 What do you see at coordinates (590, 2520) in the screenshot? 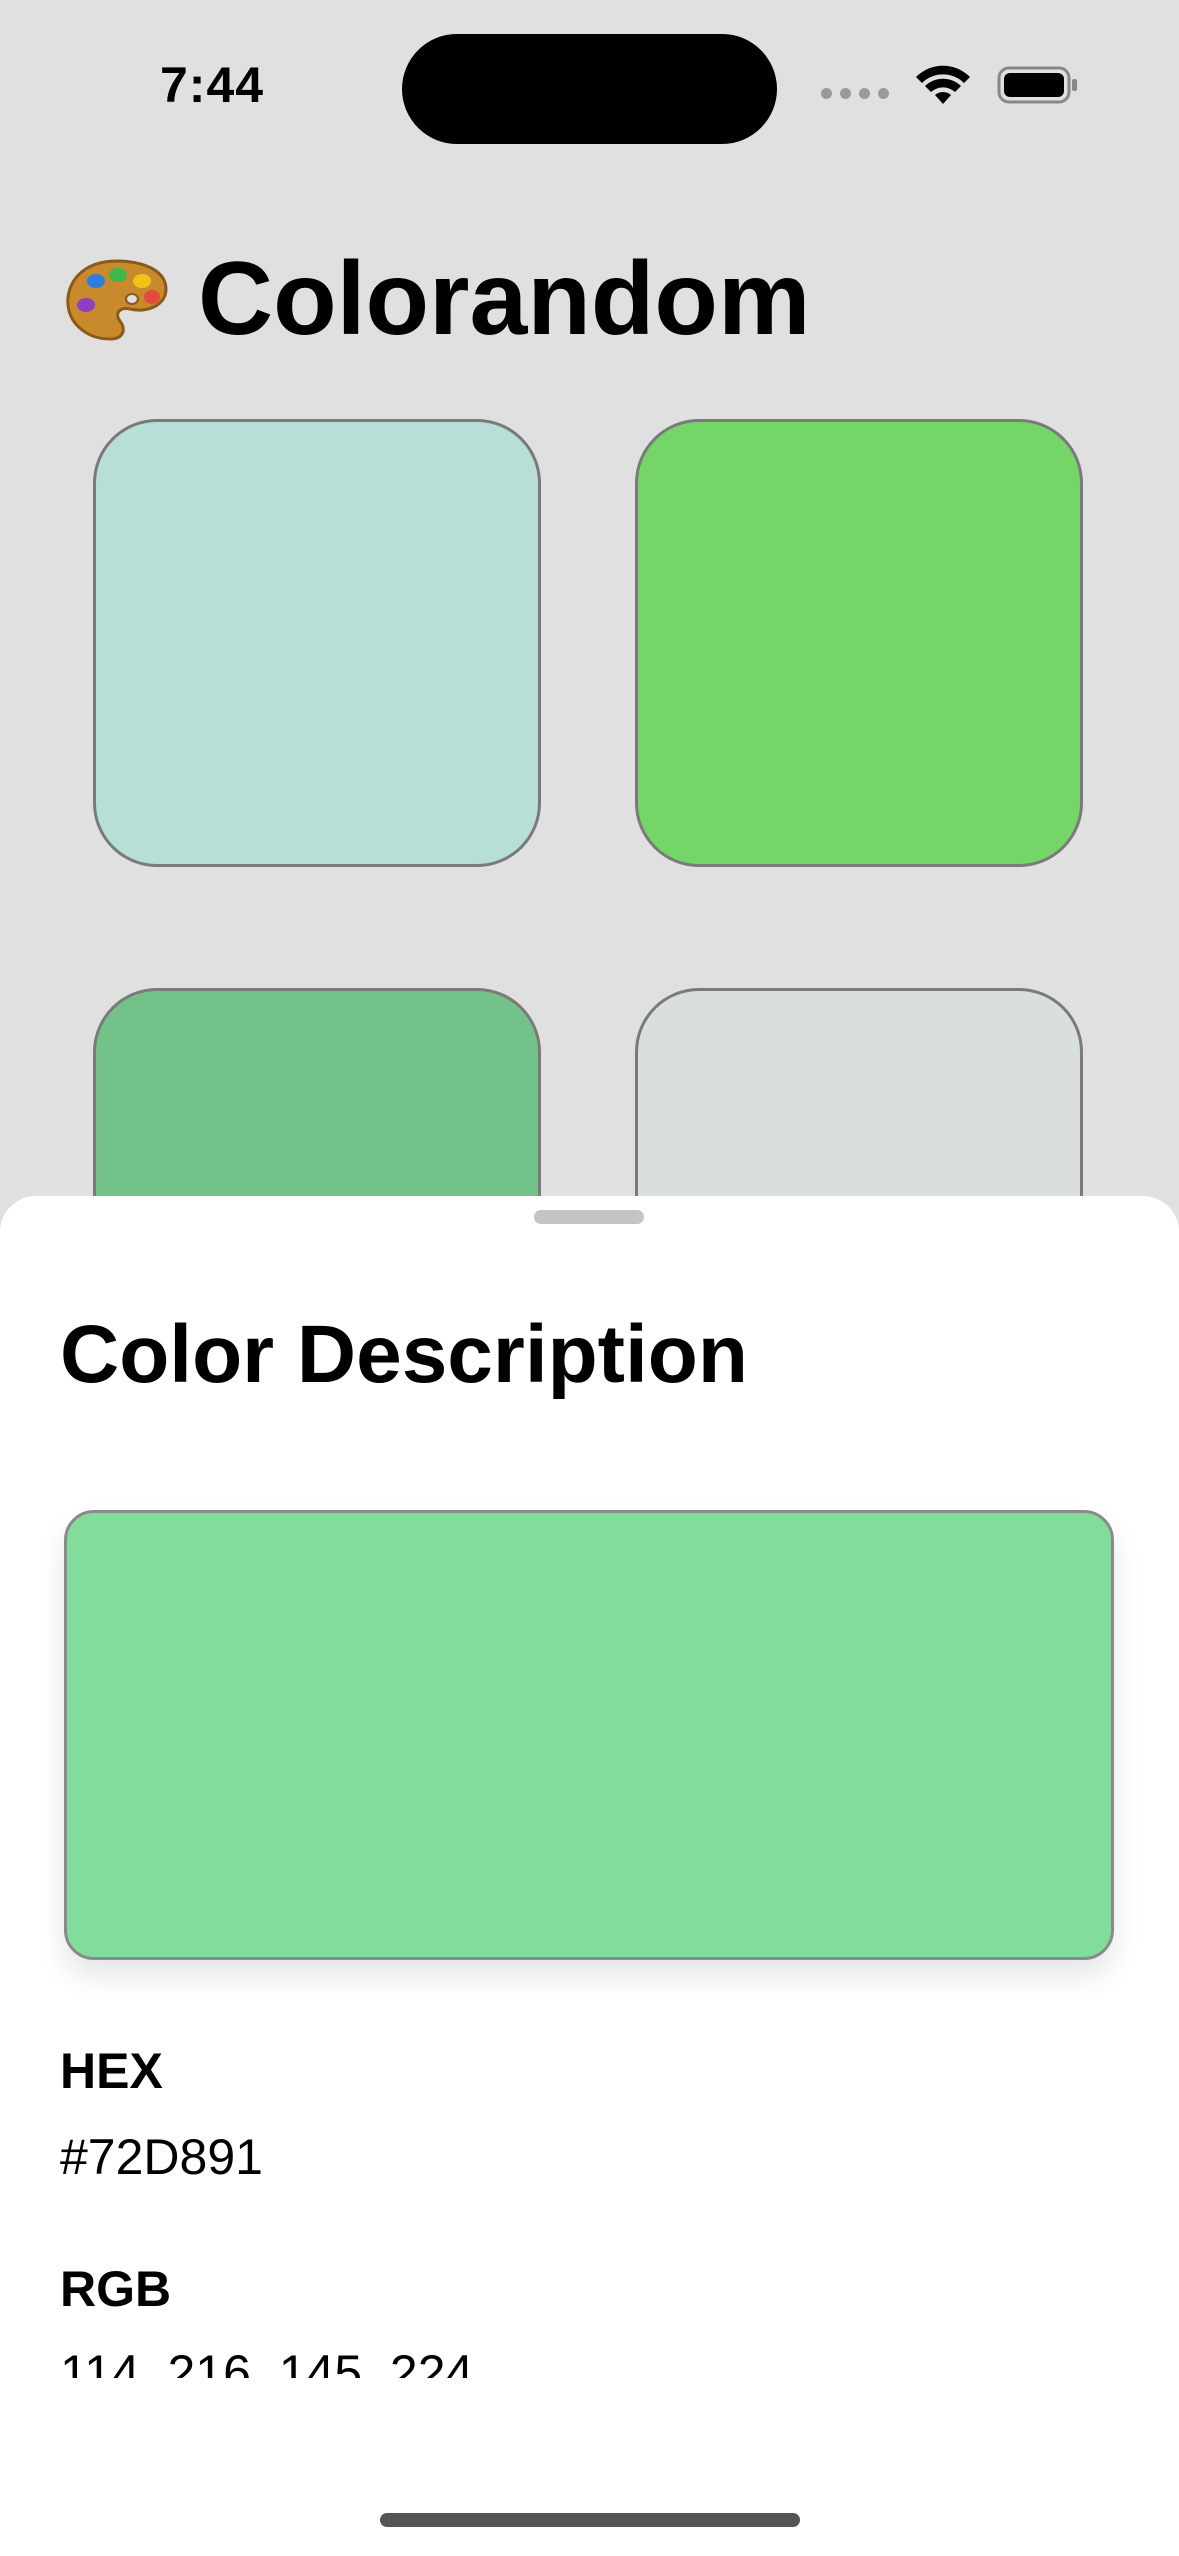
I see `home-indicator` at bounding box center [590, 2520].